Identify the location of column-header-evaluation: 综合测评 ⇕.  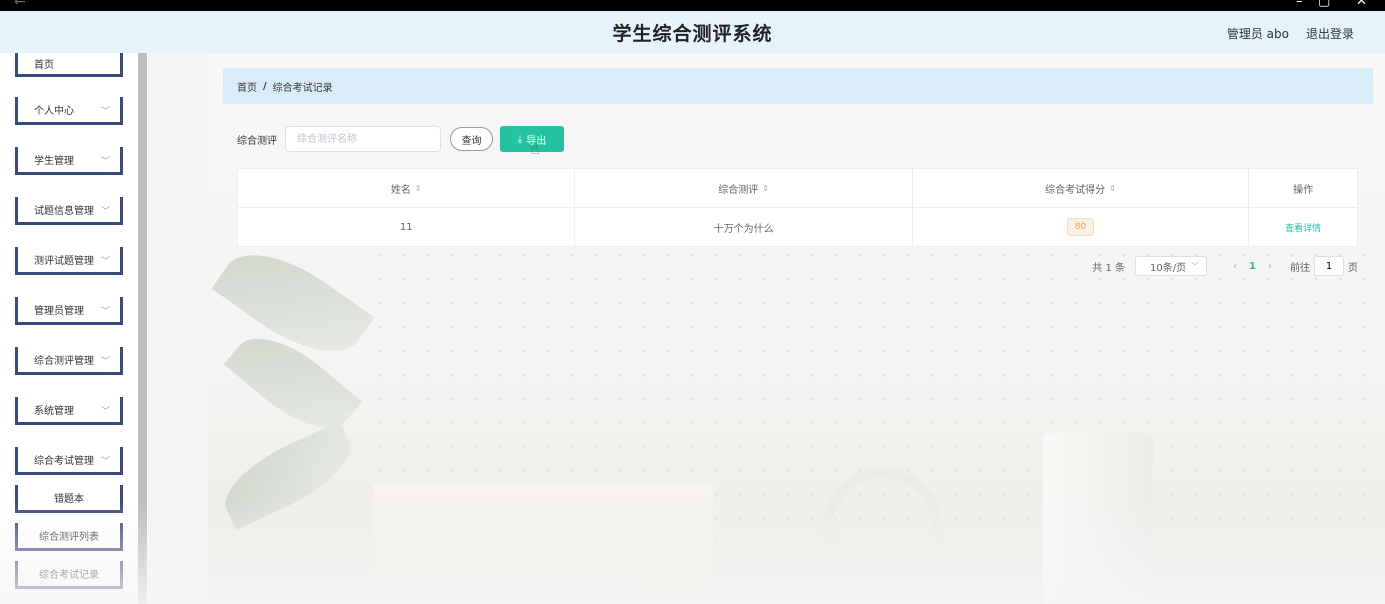
(744, 188).